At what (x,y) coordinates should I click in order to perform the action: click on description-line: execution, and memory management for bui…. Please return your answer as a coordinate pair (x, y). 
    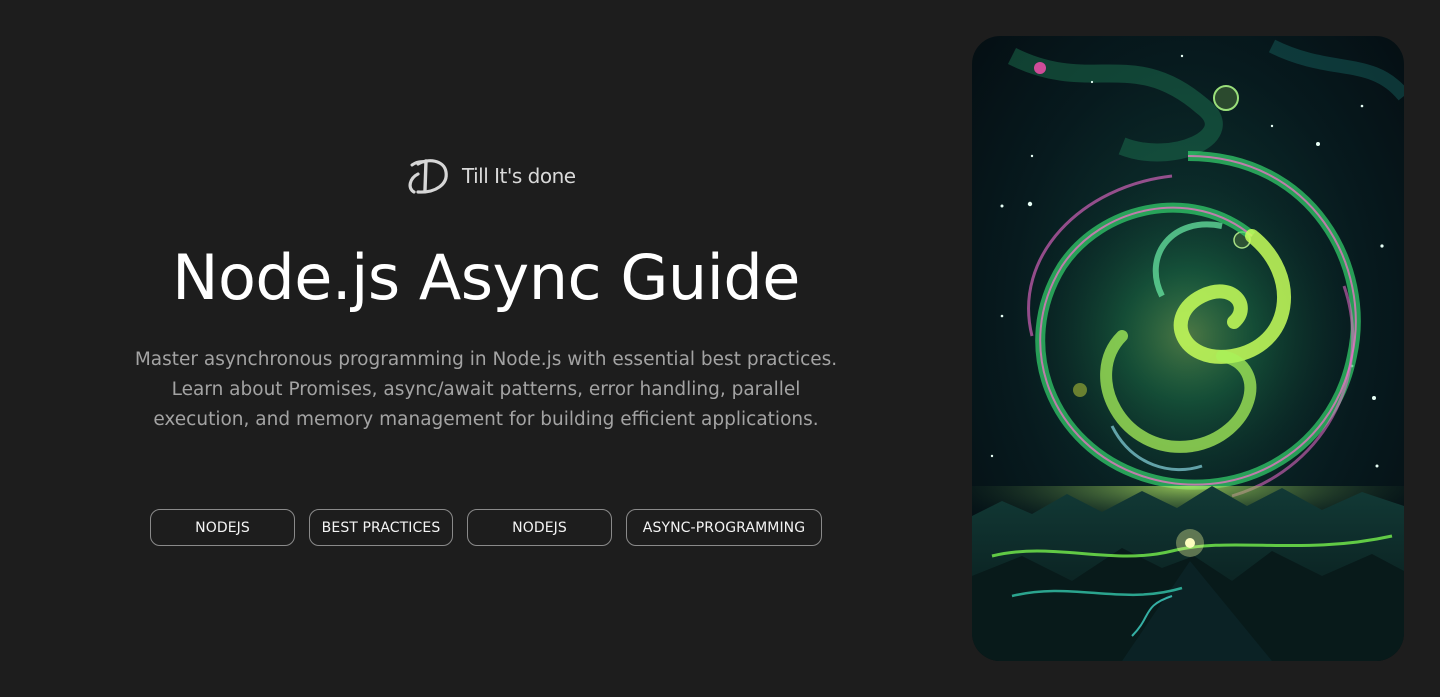
    Looking at the image, I should click on (486, 419).